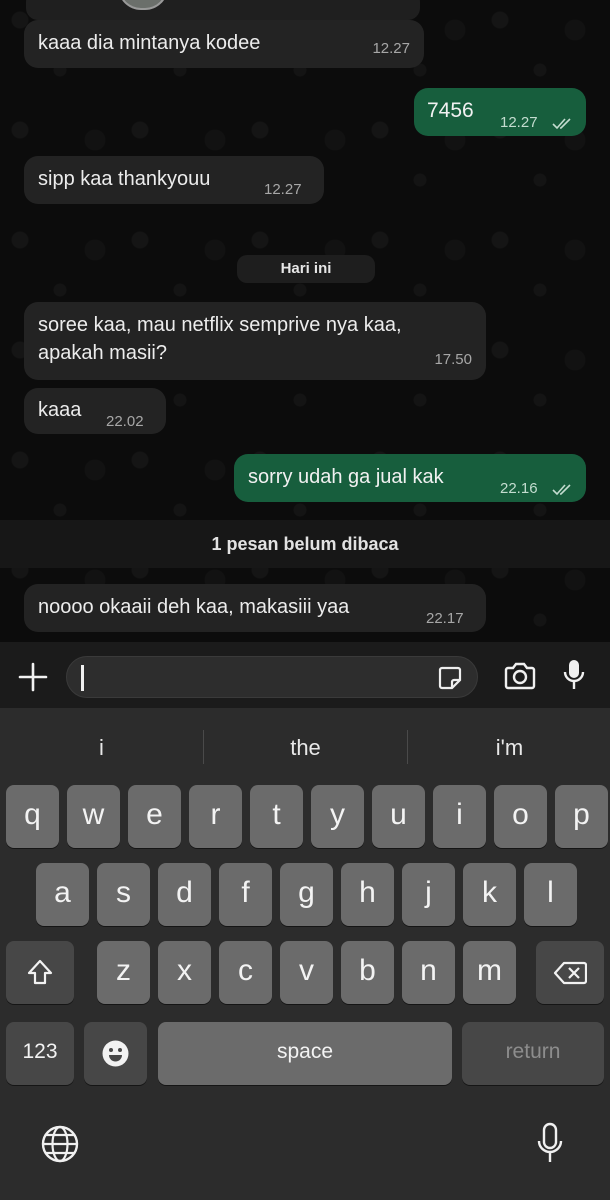  What do you see at coordinates (398, 816) in the screenshot?
I see `key-u: u` at bounding box center [398, 816].